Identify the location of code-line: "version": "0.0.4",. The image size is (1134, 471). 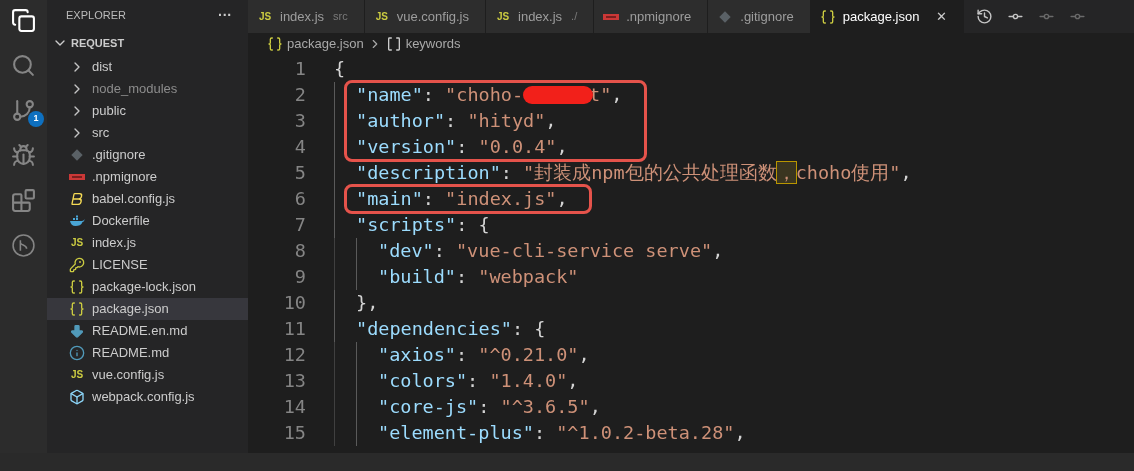
(462, 147).